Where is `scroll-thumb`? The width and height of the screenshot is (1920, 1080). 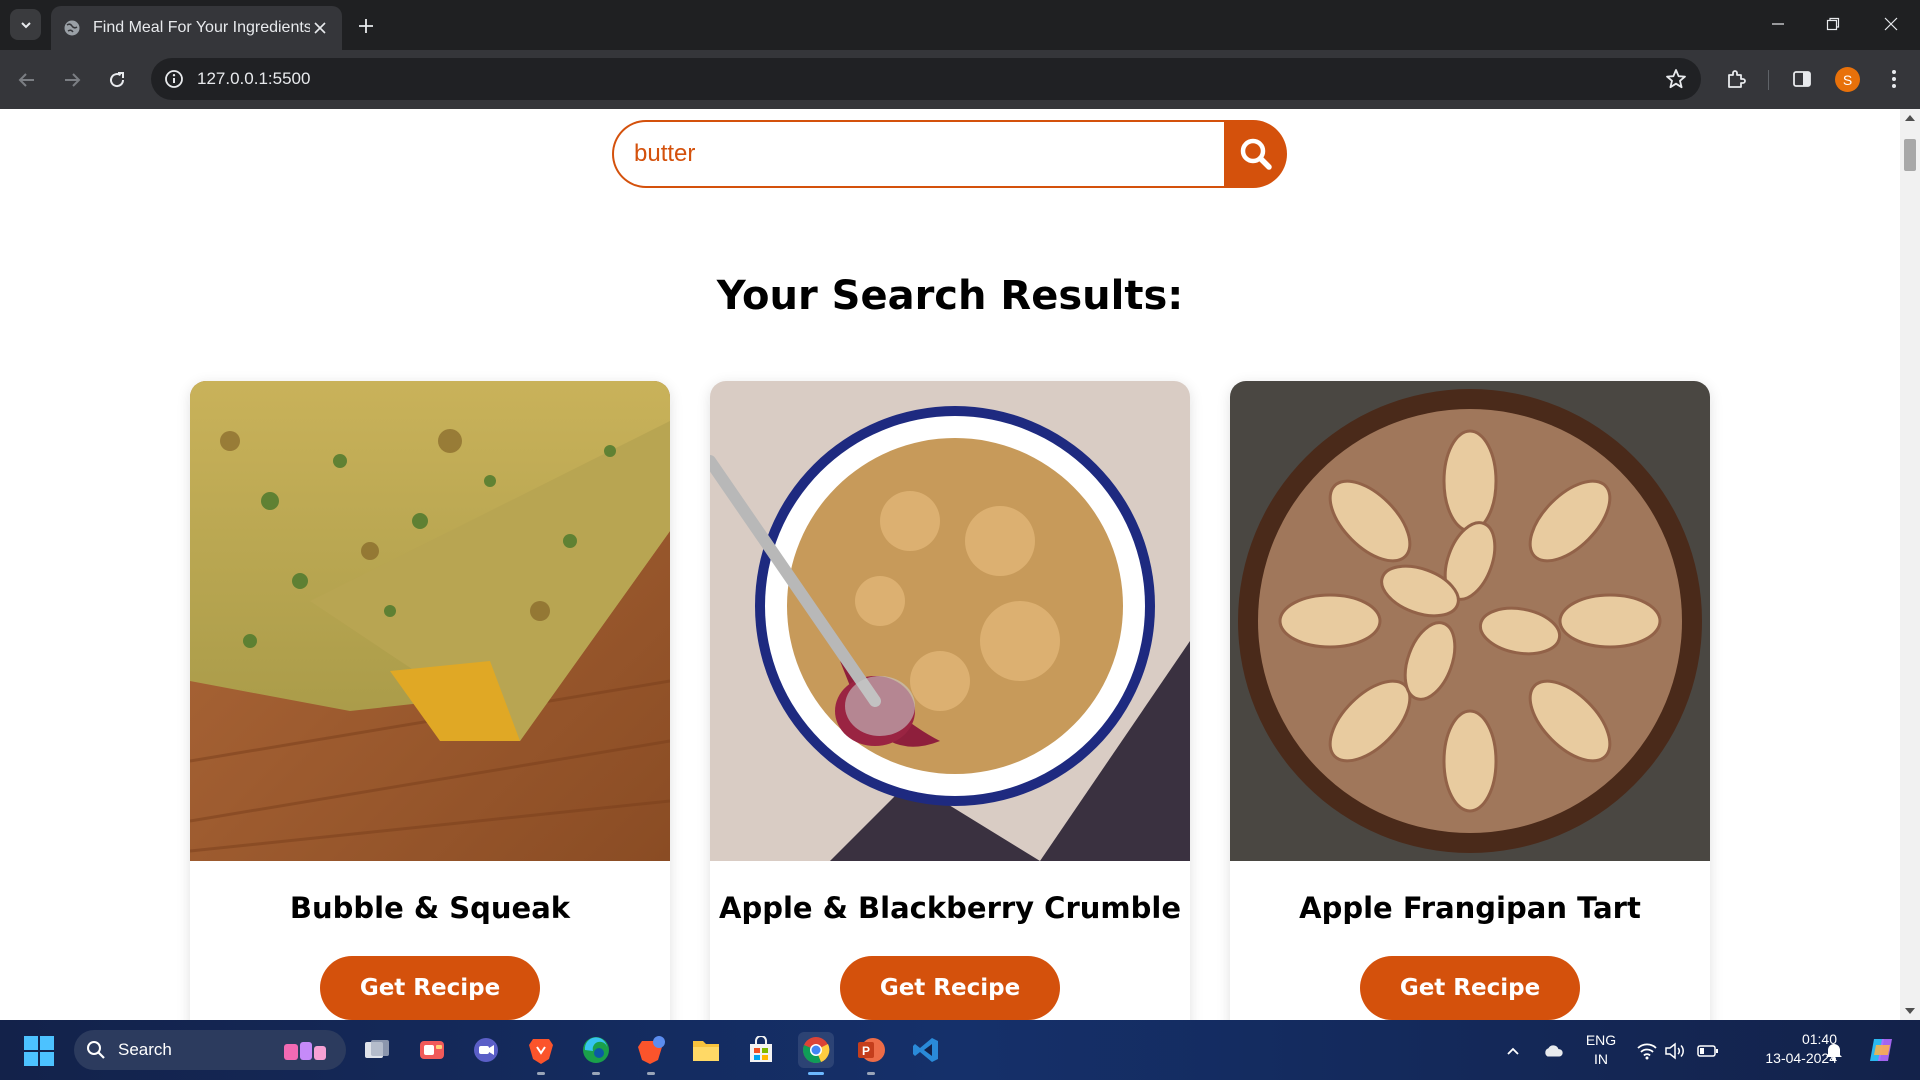 scroll-thumb is located at coordinates (1910, 155).